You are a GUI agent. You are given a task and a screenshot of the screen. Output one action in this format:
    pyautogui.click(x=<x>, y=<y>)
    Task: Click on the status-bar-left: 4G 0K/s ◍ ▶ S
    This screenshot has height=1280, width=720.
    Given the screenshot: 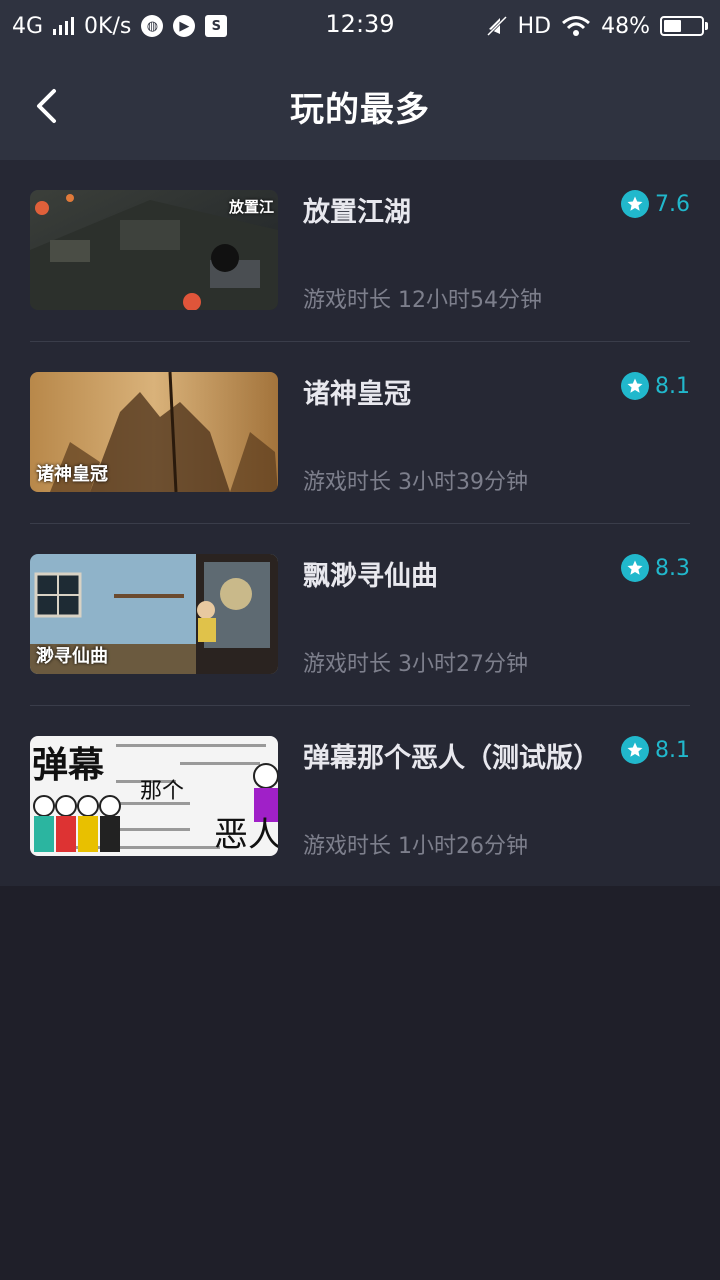 What is the action you would take?
    pyautogui.click(x=120, y=26)
    